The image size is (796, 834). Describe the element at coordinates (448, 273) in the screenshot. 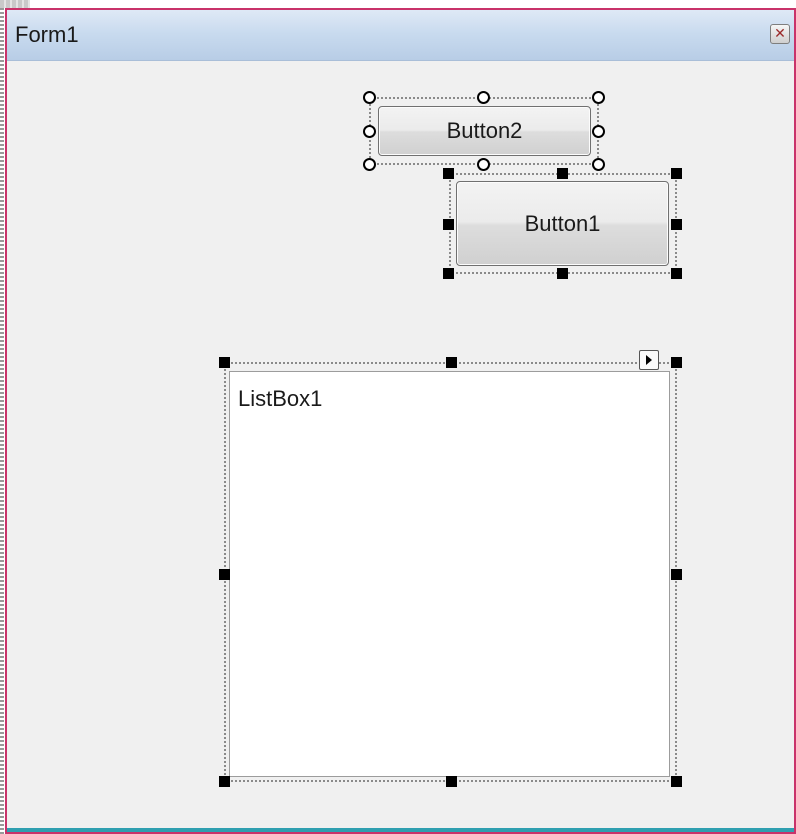

I see `button1-handle-bottom-left` at that location.